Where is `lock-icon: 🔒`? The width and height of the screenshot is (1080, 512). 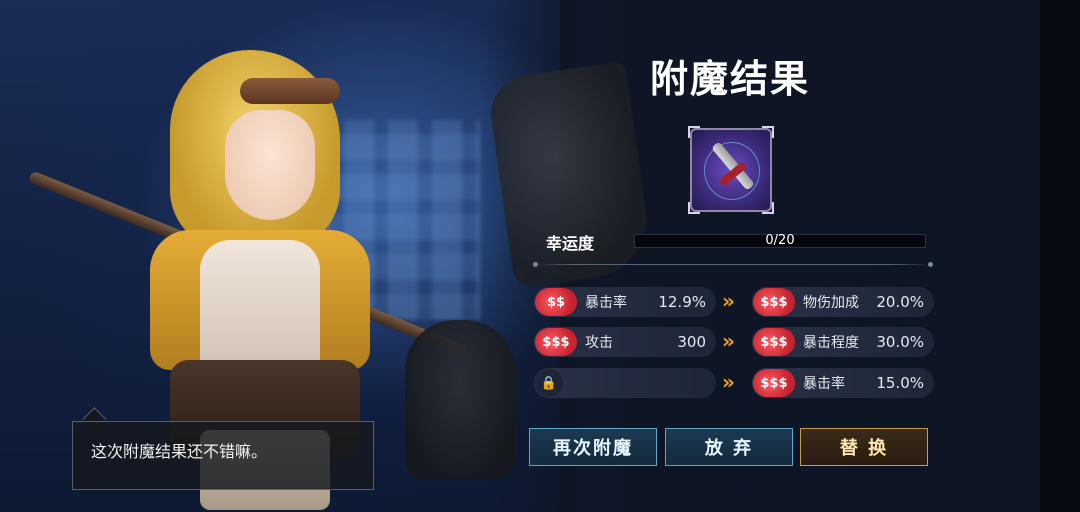 lock-icon: 🔒 is located at coordinates (549, 383).